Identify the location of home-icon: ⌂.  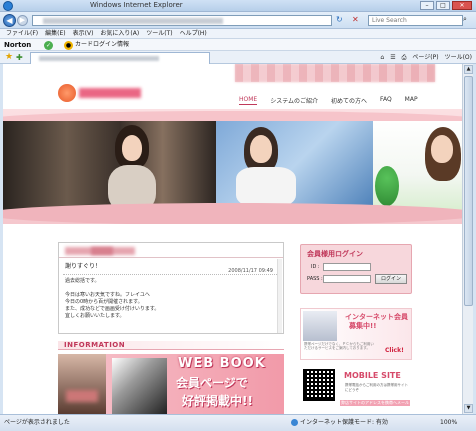
(382, 57).